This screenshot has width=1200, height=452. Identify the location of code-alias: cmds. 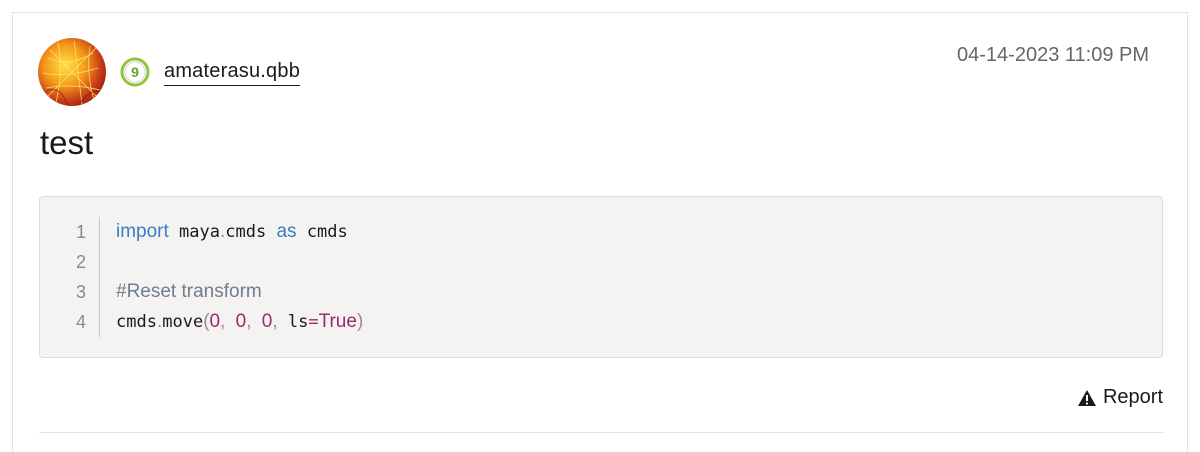
(327, 232).